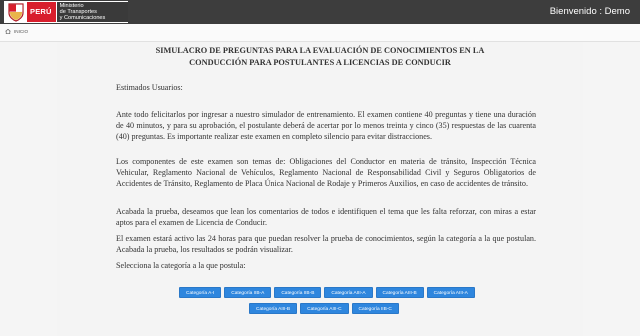 The height and width of the screenshot is (336, 640). What do you see at coordinates (21, 31) in the screenshot?
I see `breadcrumb-home: INICIO` at bounding box center [21, 31].